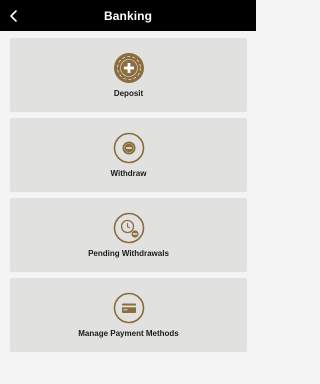 The image size is (320, 384). I want to click on back-button, so click(14, 15).